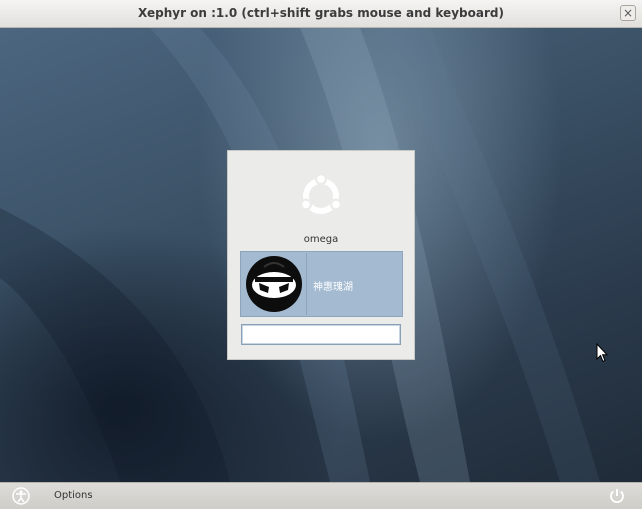 This screenshot has width=642, height=509. What do you see at coordinates (321, 196) in the screenshot?
I see `ubuntu-logo-icon` at bounding box center [321, 196].